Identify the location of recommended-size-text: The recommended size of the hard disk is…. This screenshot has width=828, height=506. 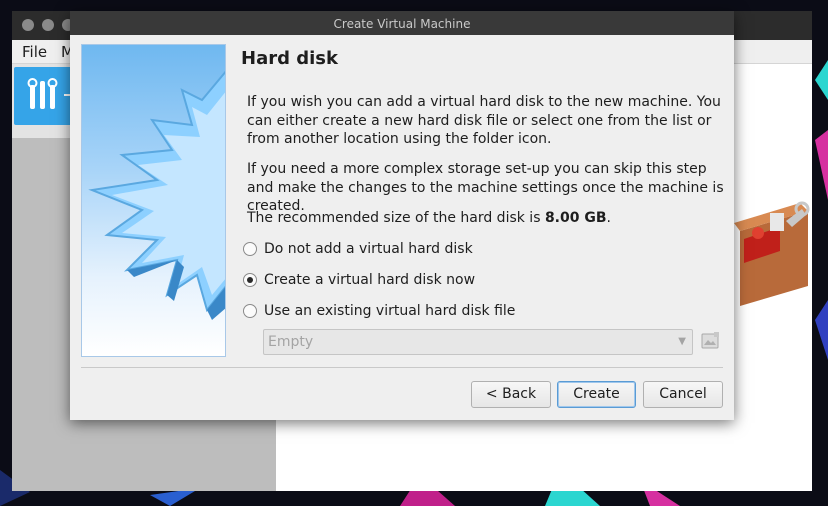
(487, 218).